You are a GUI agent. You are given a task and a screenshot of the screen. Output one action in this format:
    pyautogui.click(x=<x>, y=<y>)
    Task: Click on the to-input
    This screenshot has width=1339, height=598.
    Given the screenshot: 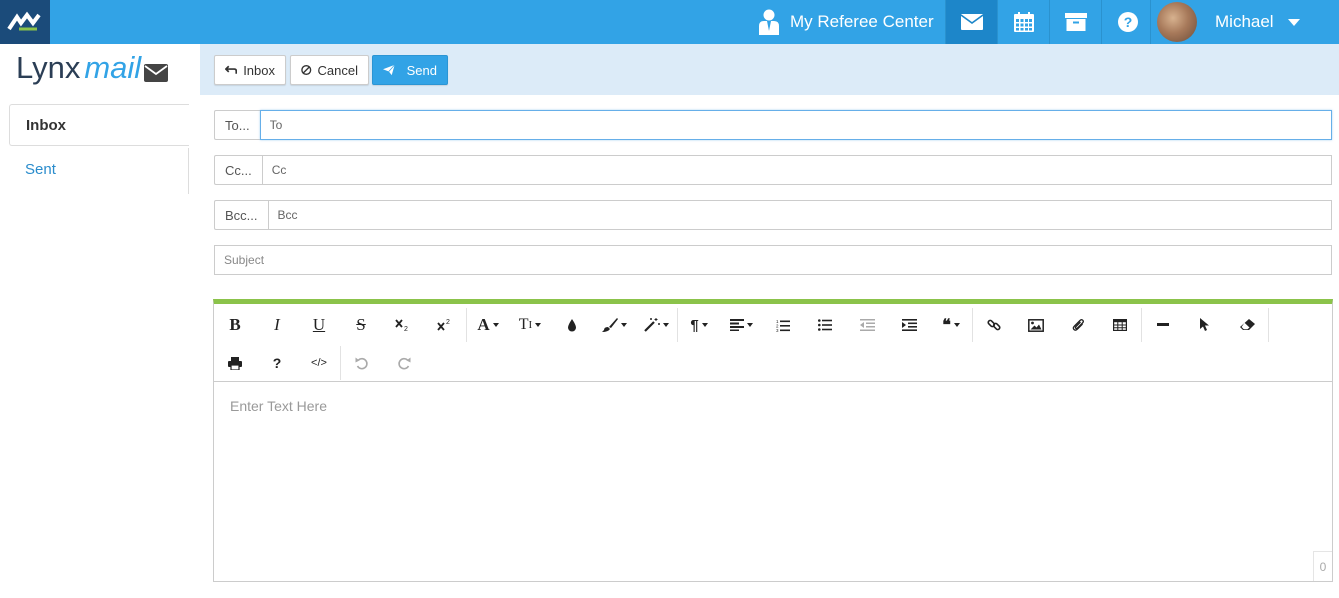 What is the action you would take?
    pyautogui.click(x=795, y=125)
    